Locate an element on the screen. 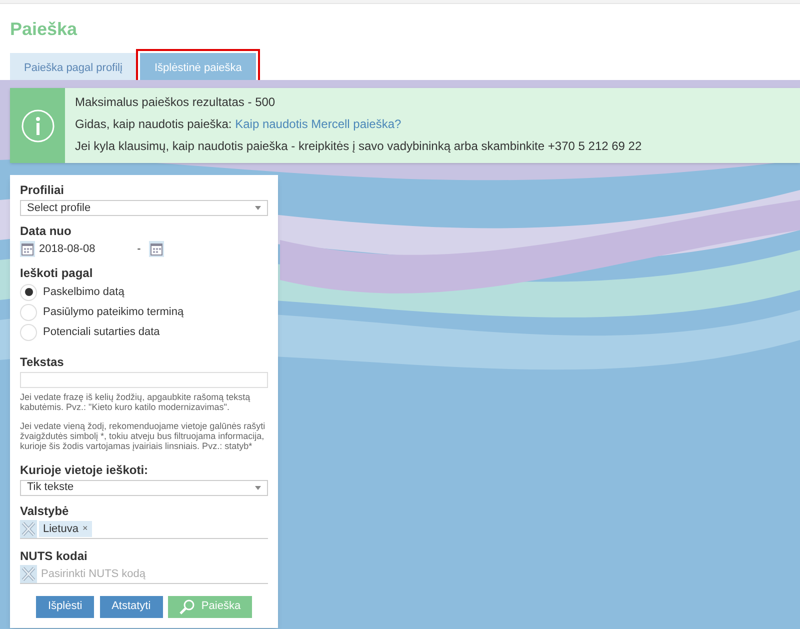  option-label: Pasiūlymo pateikimo terminą is located at coordinates (113, 312).